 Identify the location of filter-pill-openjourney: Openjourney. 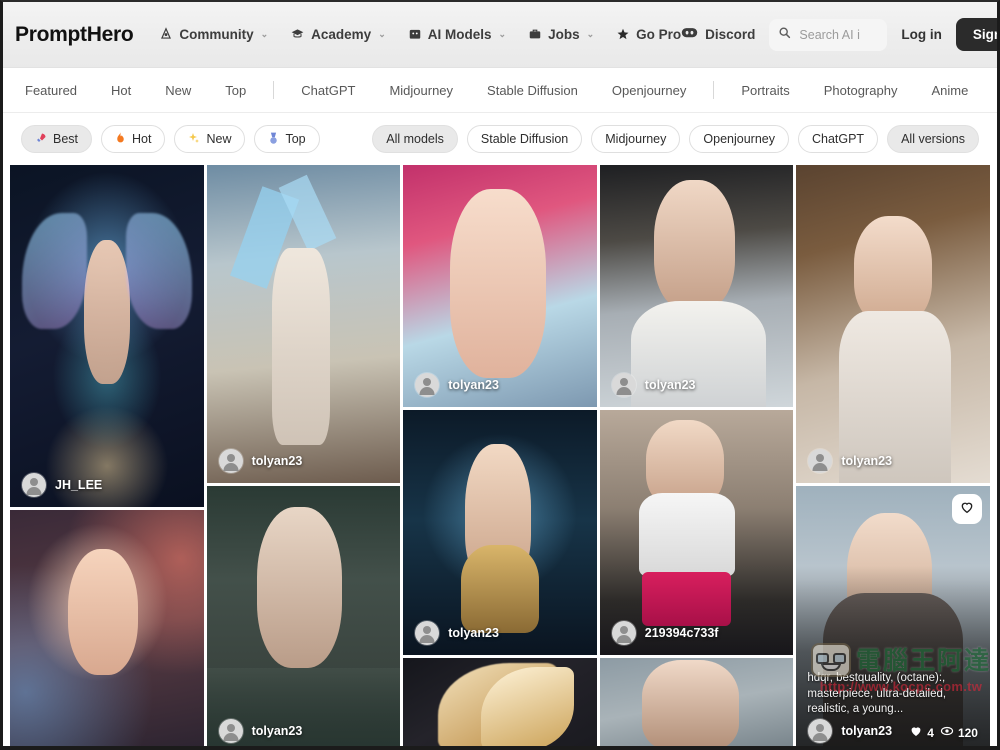
(739, 139).